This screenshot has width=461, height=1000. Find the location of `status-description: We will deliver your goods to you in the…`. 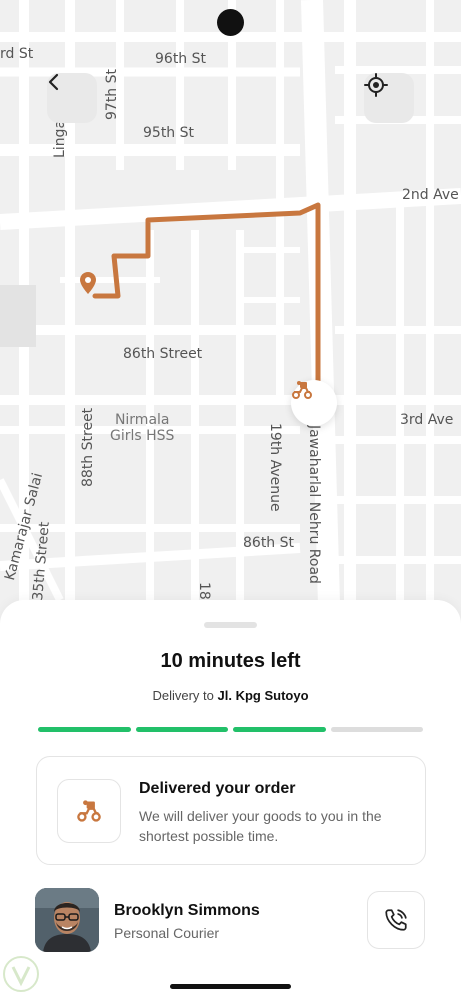

status-description: We will deliver your goods to you in the… is located at coordinates (260, 826).